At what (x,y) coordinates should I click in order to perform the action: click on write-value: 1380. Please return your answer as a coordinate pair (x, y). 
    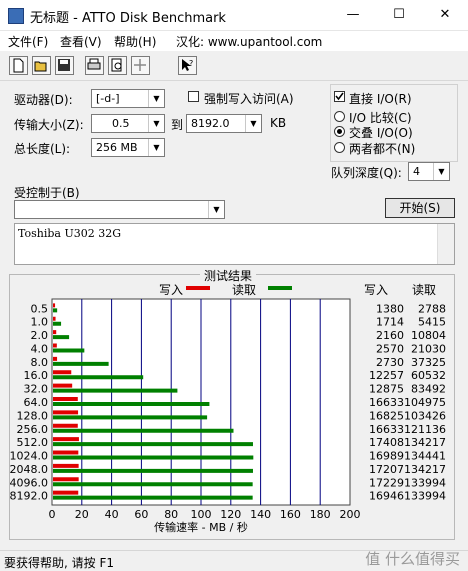
    Looking at the image, I should click on (390, 308).